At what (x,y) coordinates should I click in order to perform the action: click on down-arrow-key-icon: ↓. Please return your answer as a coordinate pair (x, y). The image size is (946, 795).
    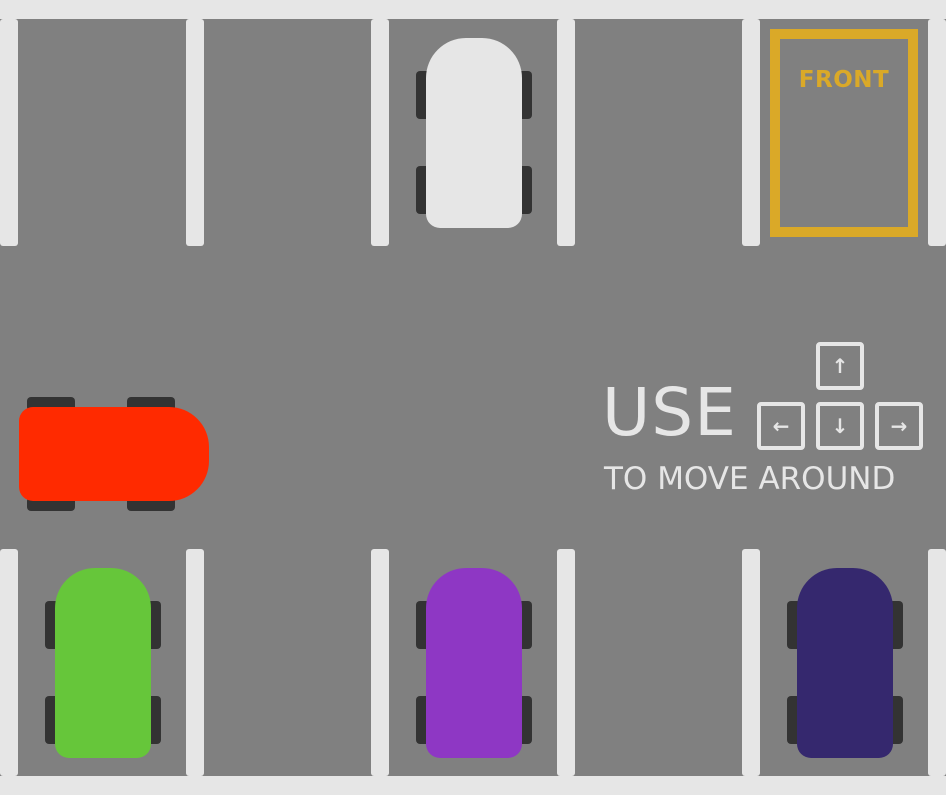
    Looking at the image, I should click on (840, 426).